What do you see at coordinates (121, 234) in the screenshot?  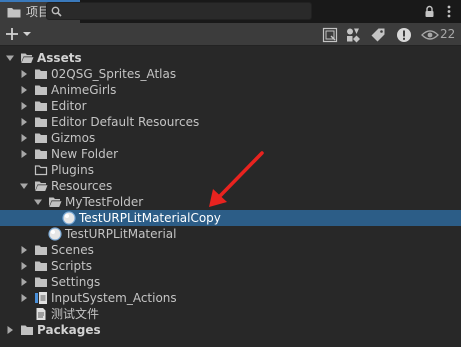 I see `tree-item-label: TestURPLitMaterial` at bounding box center [121, 234].